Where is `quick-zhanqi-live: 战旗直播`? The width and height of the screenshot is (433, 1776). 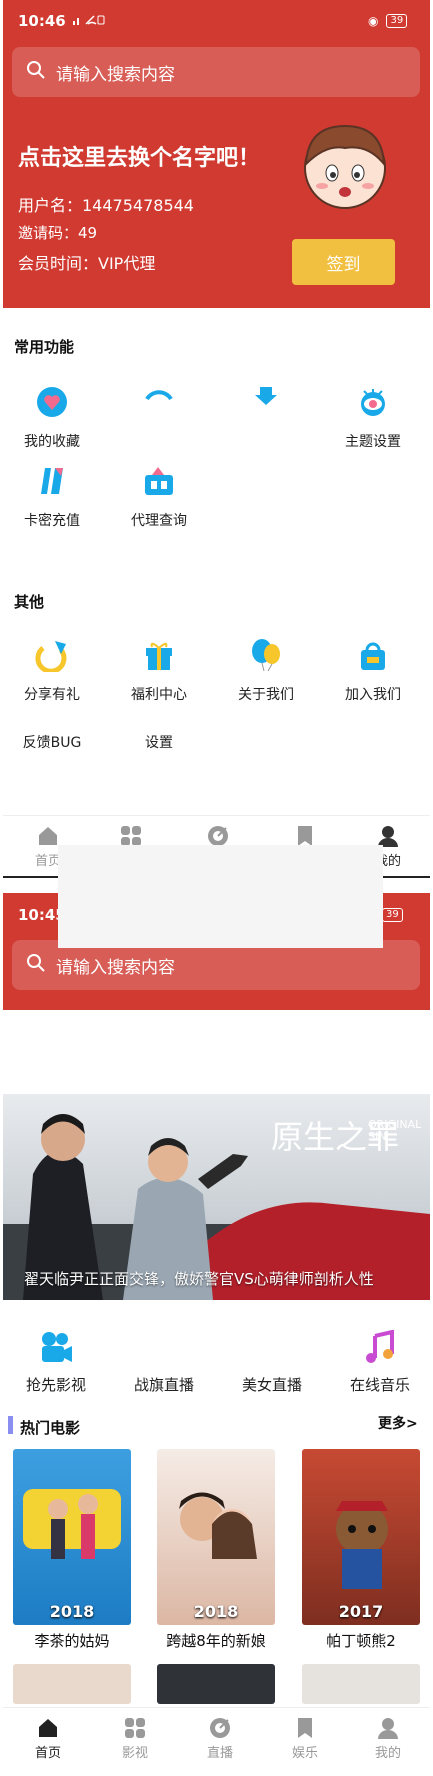 quick-zhanqi-live: 战旗直播 is located at coordinates (164, 1362).